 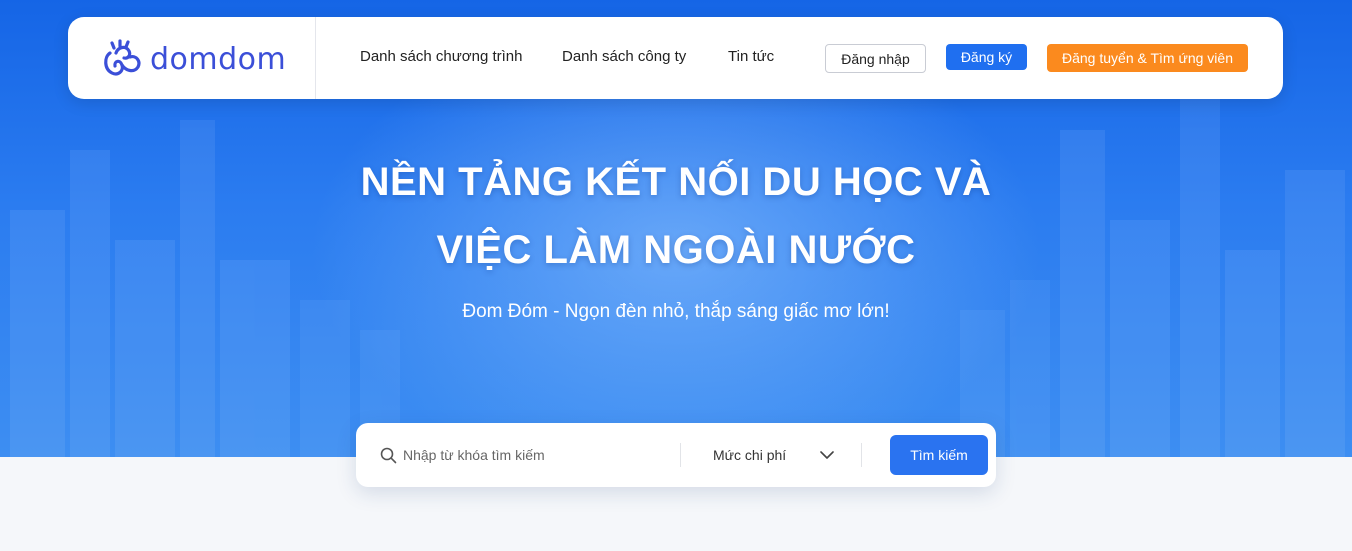 I want to click on cost-filter-select: Mức chi phí, so click(x=771, y=455).